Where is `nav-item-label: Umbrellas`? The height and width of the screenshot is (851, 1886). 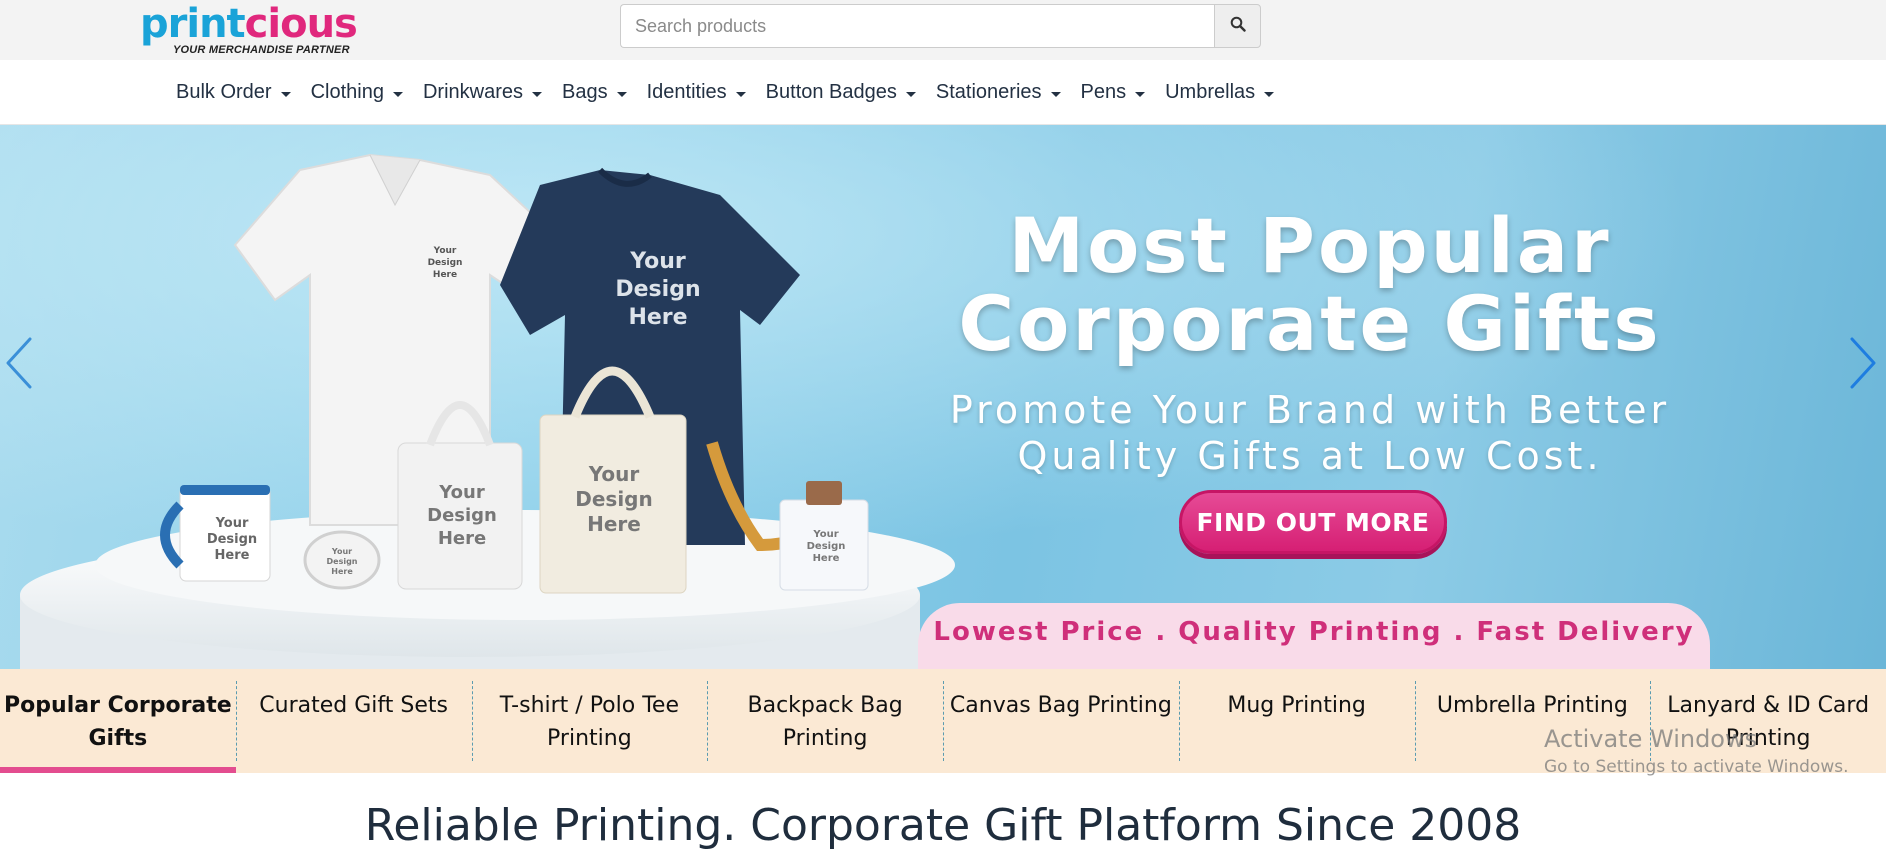
nav-item-label: Umbrellas is located at coordinates (1210, 92).